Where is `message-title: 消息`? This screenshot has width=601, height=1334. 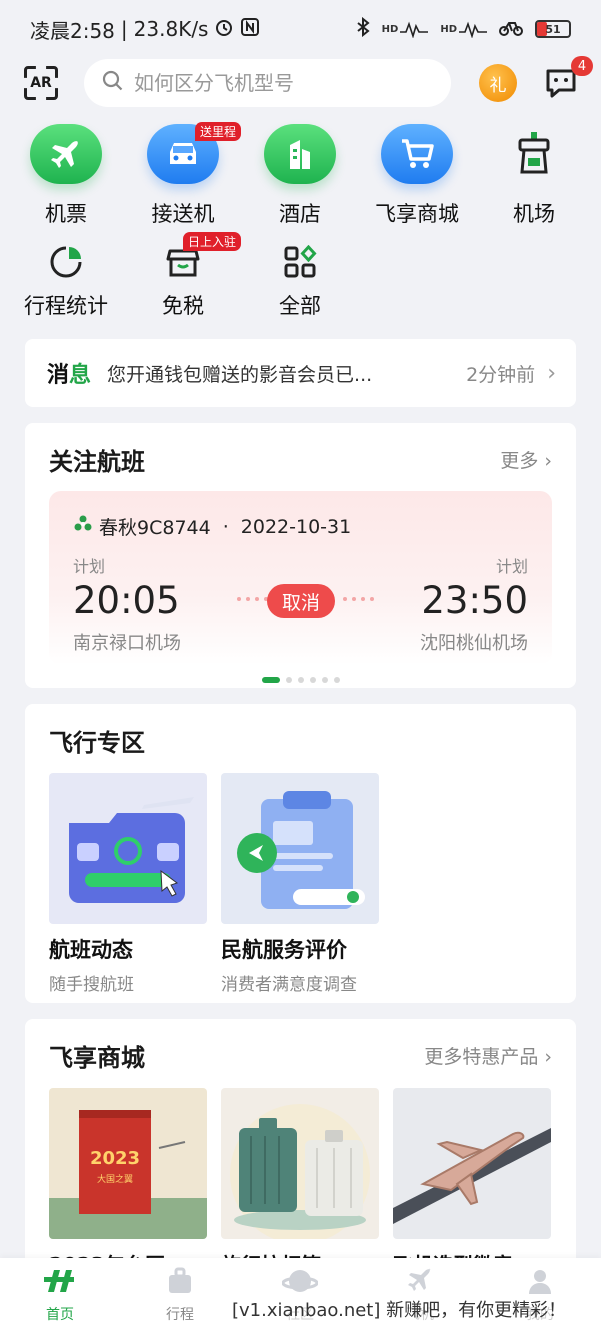 message-title: 消息 is located at coordinates (69, 375).